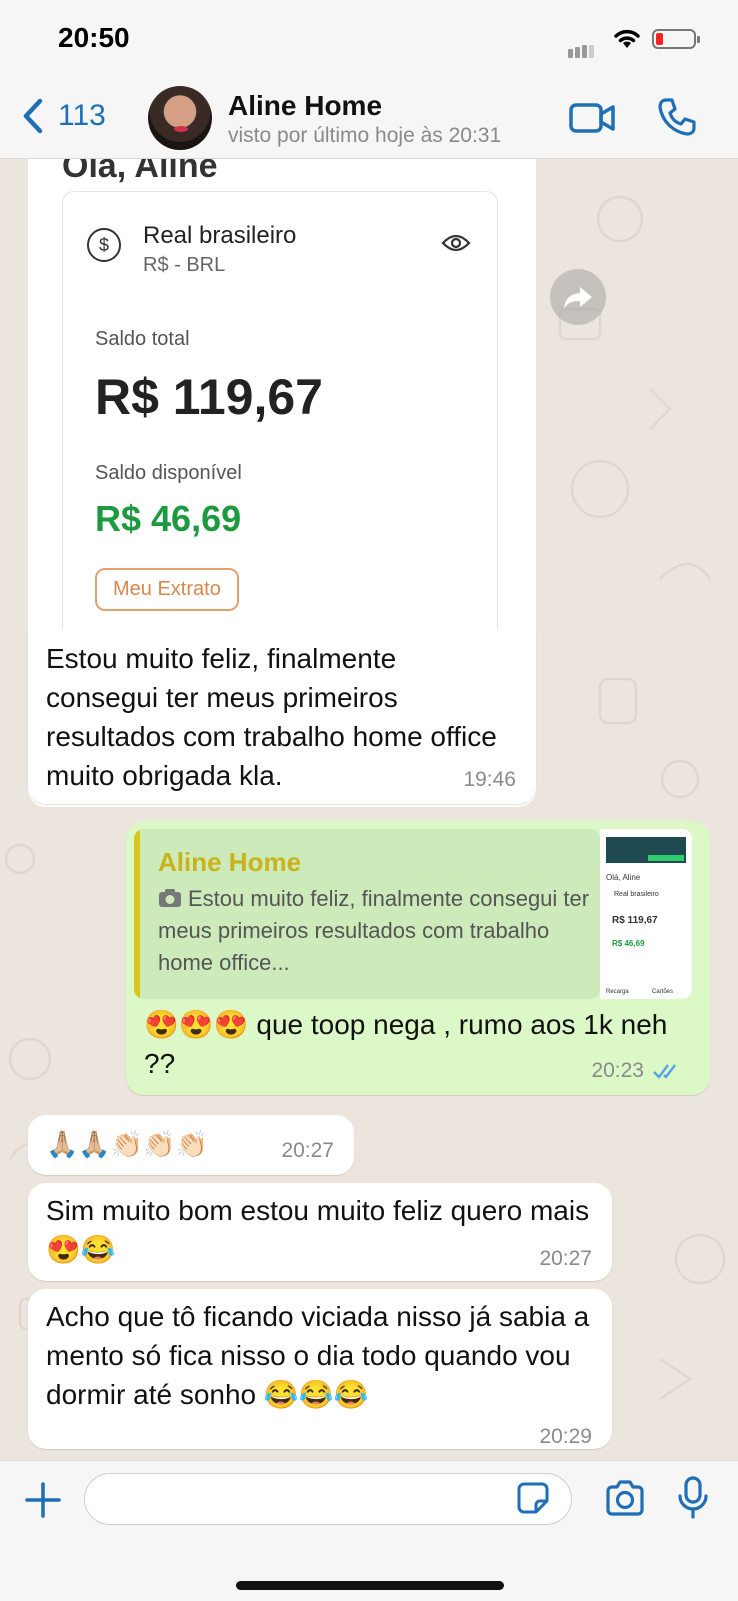 The image size is (738, 1601). I want to click on currency-name: Real brasileiro, so click(220, 235).